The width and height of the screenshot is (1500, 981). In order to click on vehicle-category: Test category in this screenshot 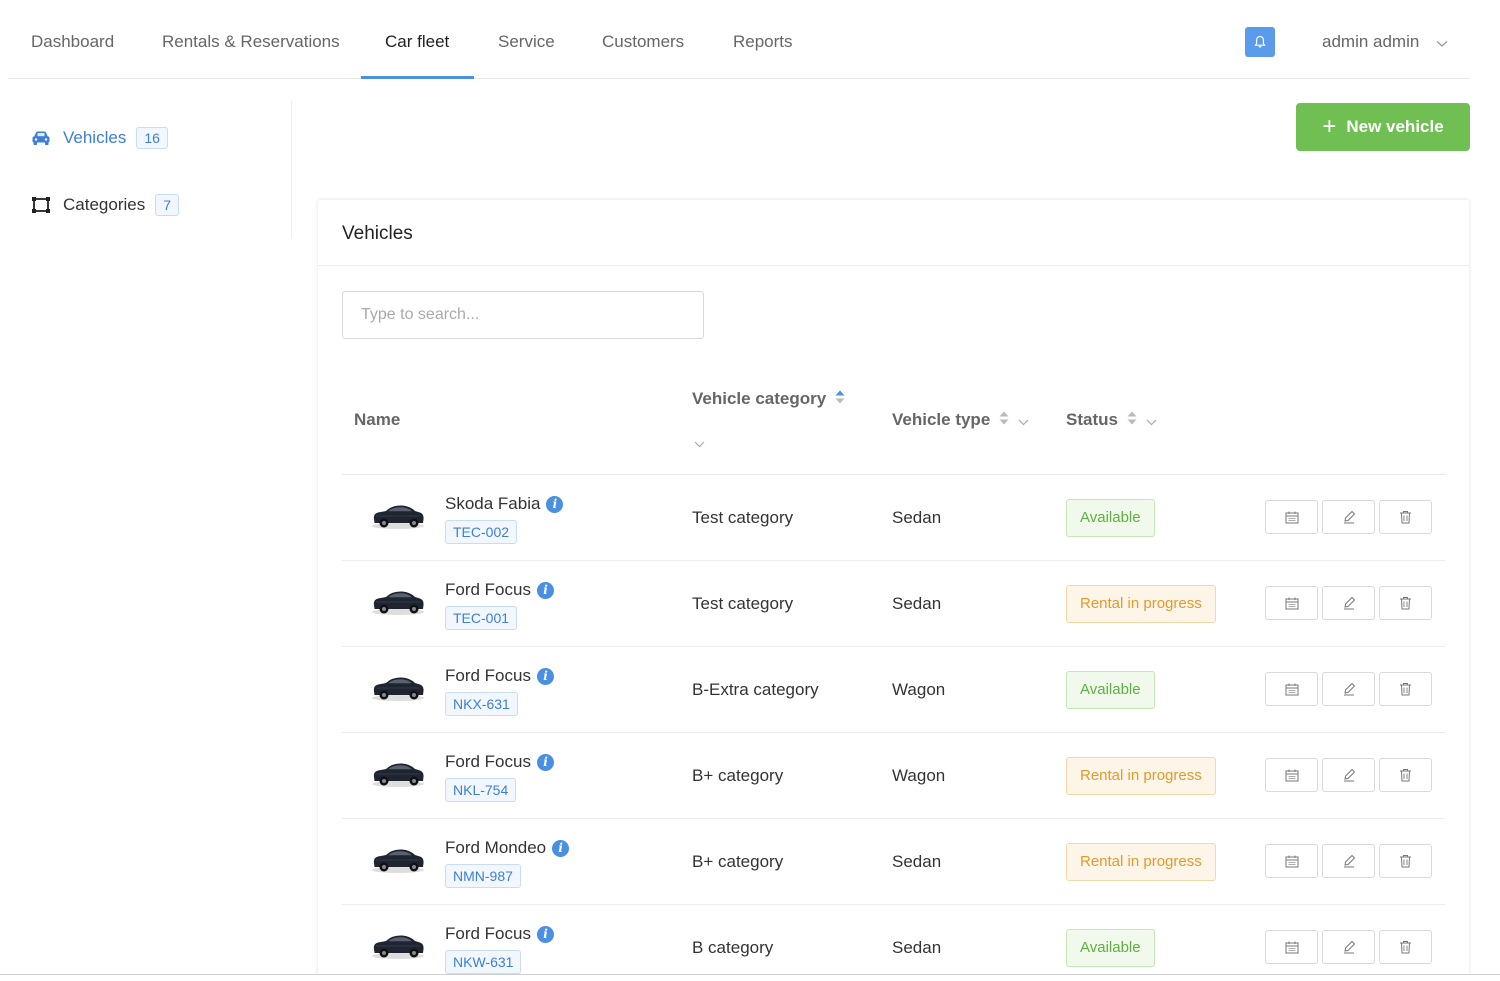, I will do `click(743, 603)`.